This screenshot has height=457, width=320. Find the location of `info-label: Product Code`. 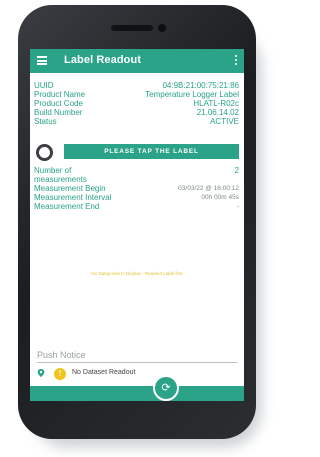

info-label: Product Code is located at coordinates (58, 103).